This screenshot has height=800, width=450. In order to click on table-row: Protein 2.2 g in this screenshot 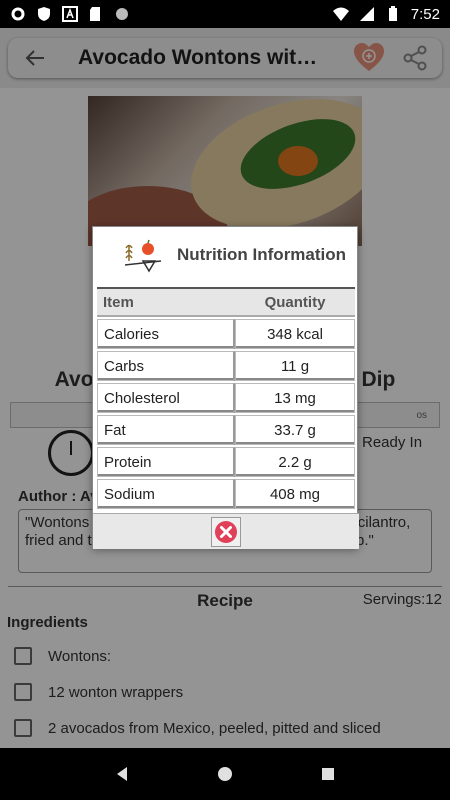, I will do `click(226, 462)`.